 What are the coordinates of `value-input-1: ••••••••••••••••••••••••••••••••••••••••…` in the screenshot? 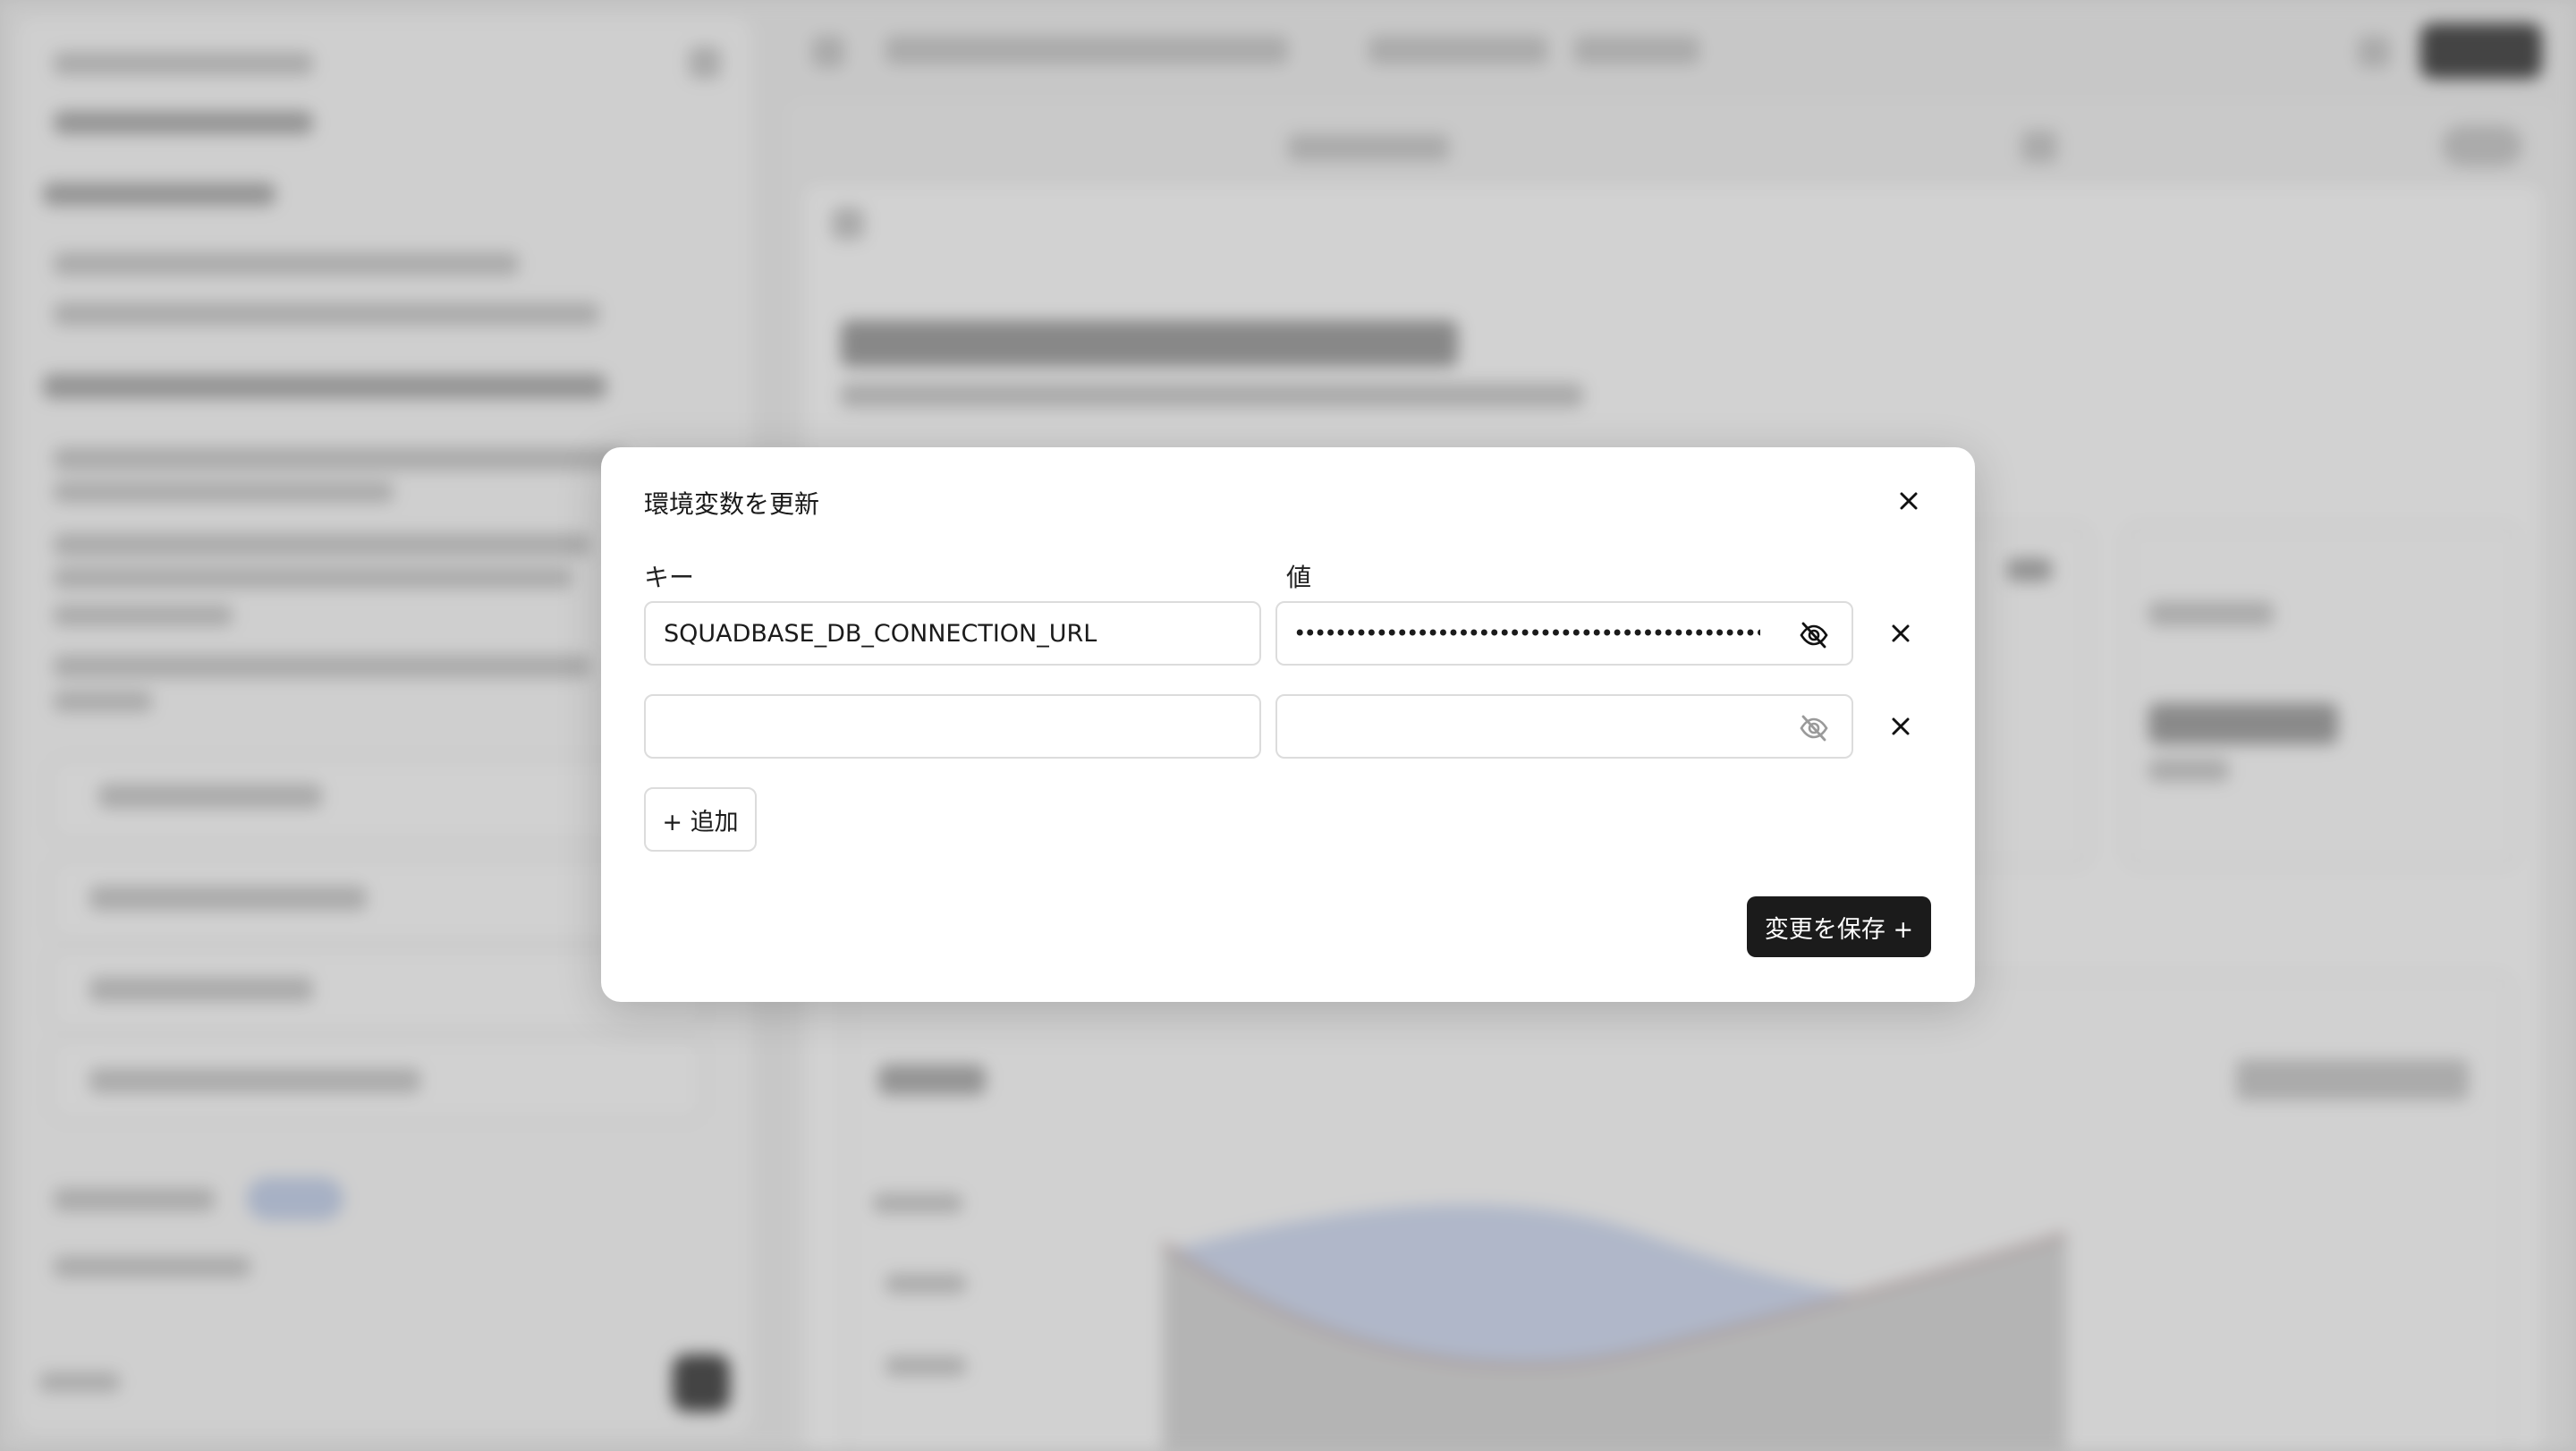 It's located at (1564, 634).